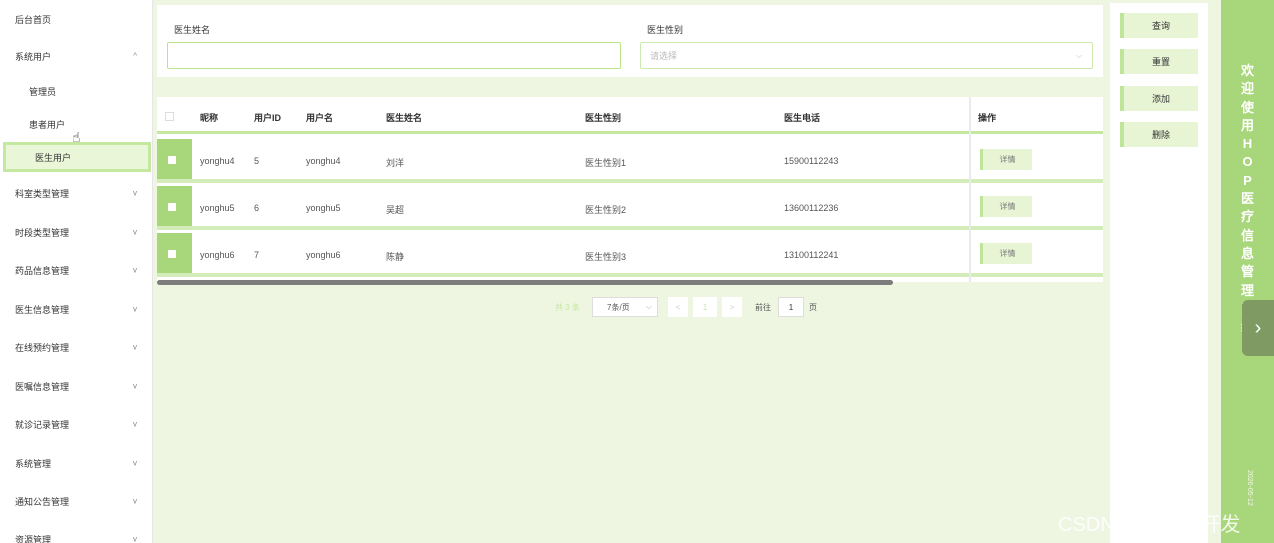  What do you see at coordinates (53, 157) in the screenshot?
I see `sidebar-item-label: 医生用户` at bounding box center [53, 157].